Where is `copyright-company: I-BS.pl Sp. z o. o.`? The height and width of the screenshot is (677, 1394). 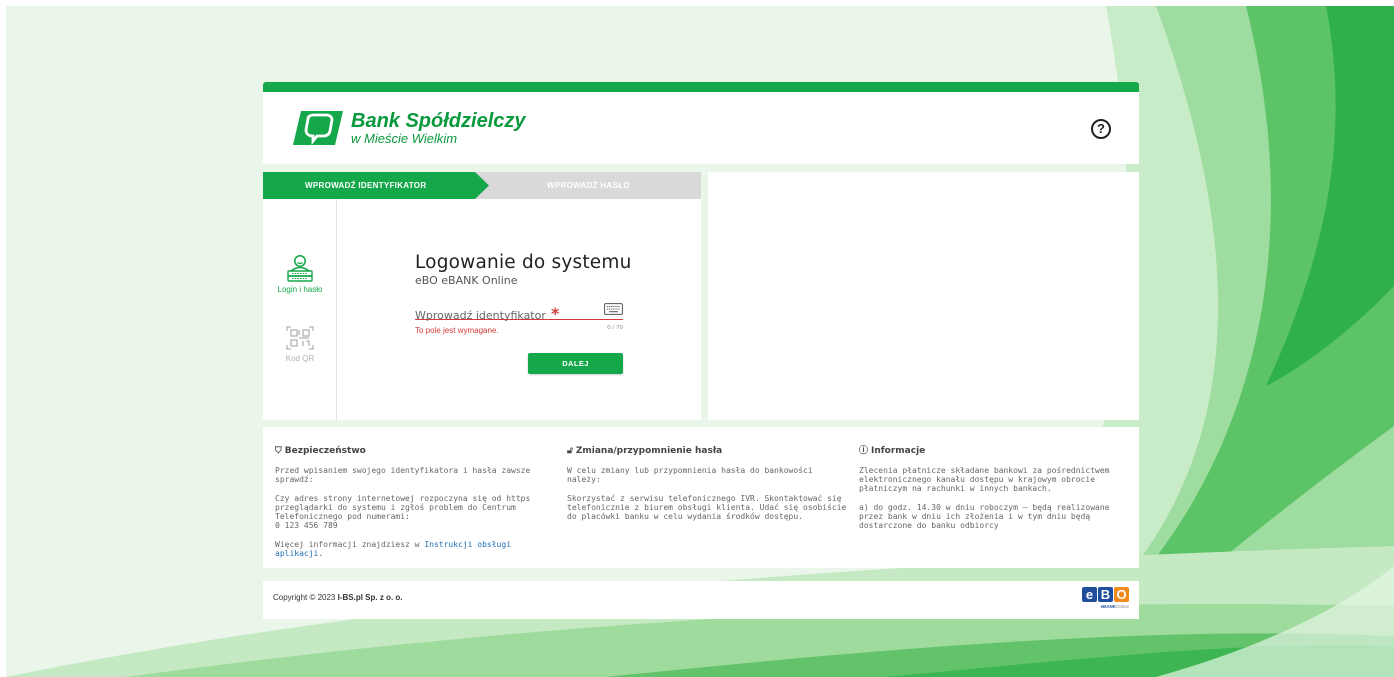 copyright-company: I-BS.pl Sp. z o. o. is located at coordinates (370, 597).